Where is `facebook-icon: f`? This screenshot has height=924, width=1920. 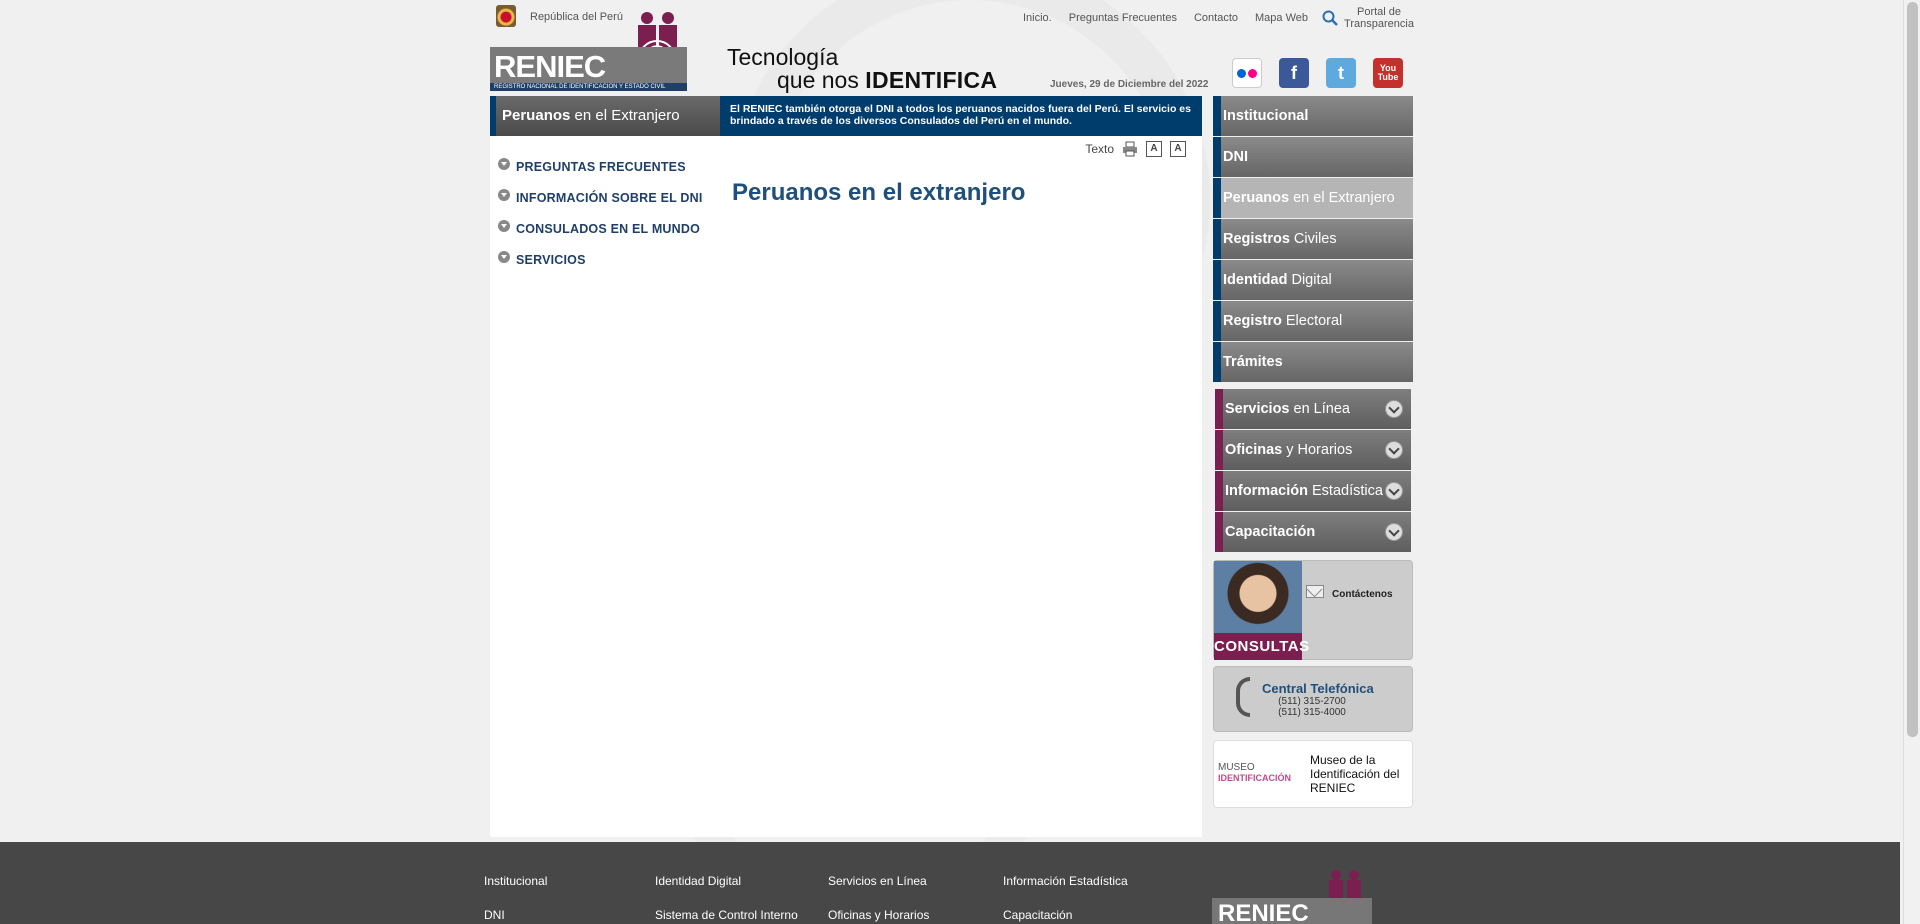
facebook-icon: f is located at coordinates (1294, 73).